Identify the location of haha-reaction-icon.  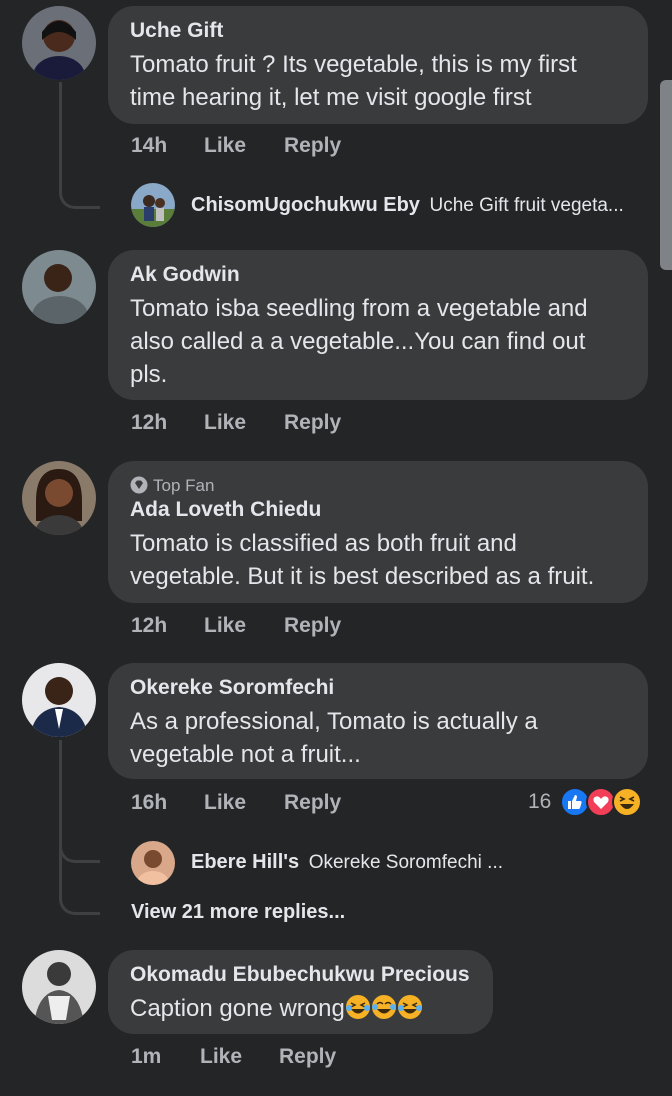
(626, 802).